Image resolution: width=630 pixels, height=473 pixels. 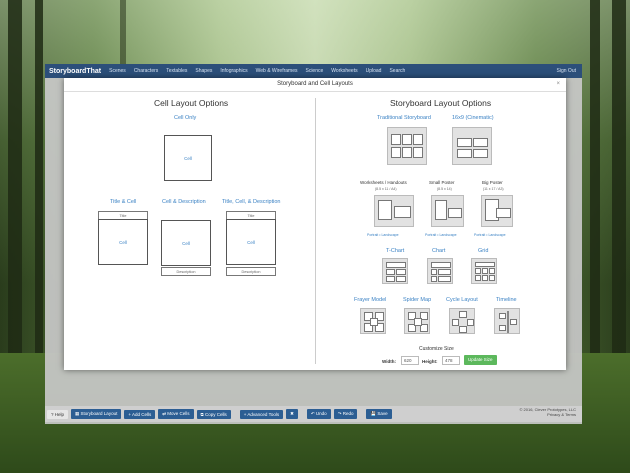 I want to click on cell-only-label: Cell Only, so click(x=185, y=118).